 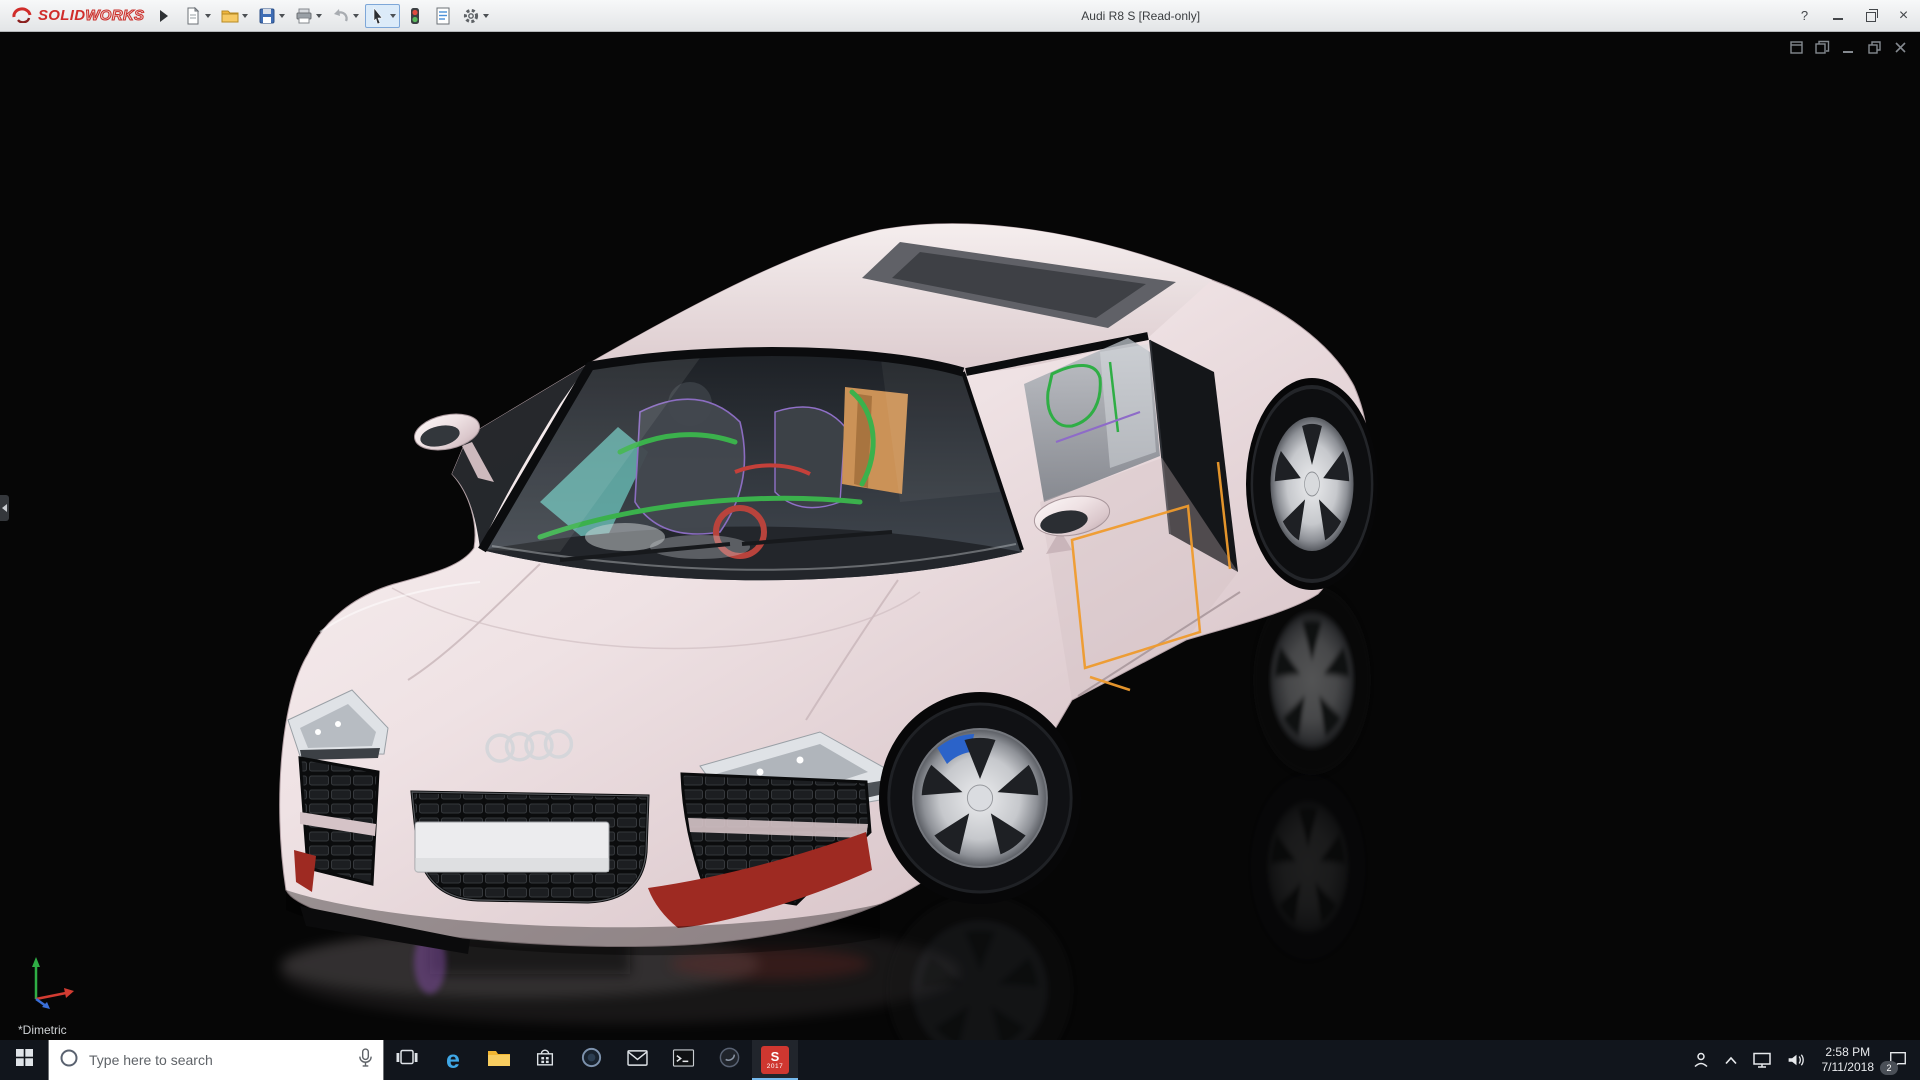 I want to click on file-properties-icon, so click(x=443, y=16).